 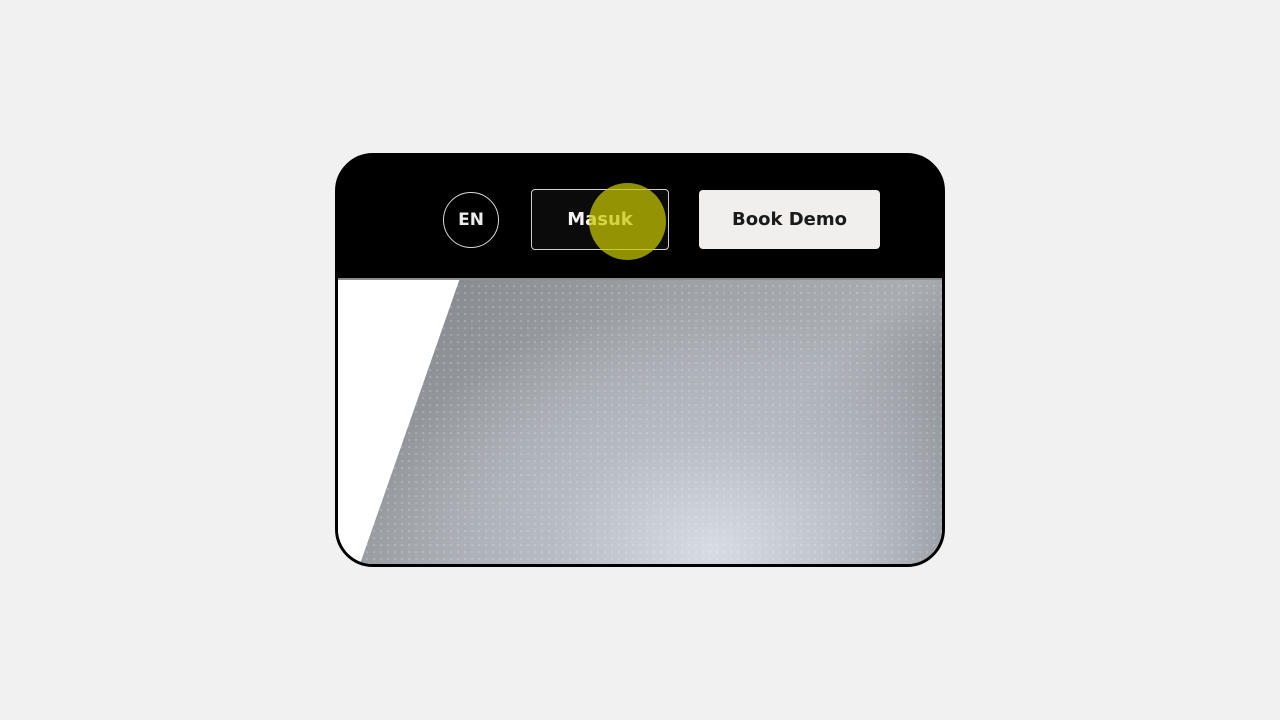 I want to click on hero-divider, so click(x=640, y=279).